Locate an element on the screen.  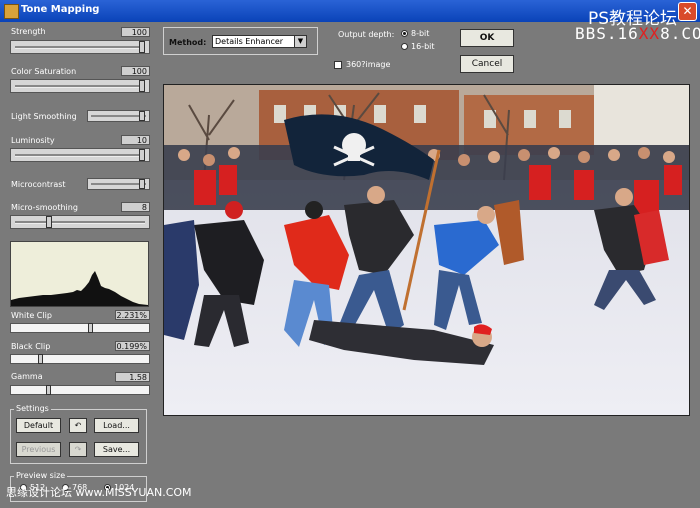
gamma-label: Gamma is located at coordinates (27, 376).